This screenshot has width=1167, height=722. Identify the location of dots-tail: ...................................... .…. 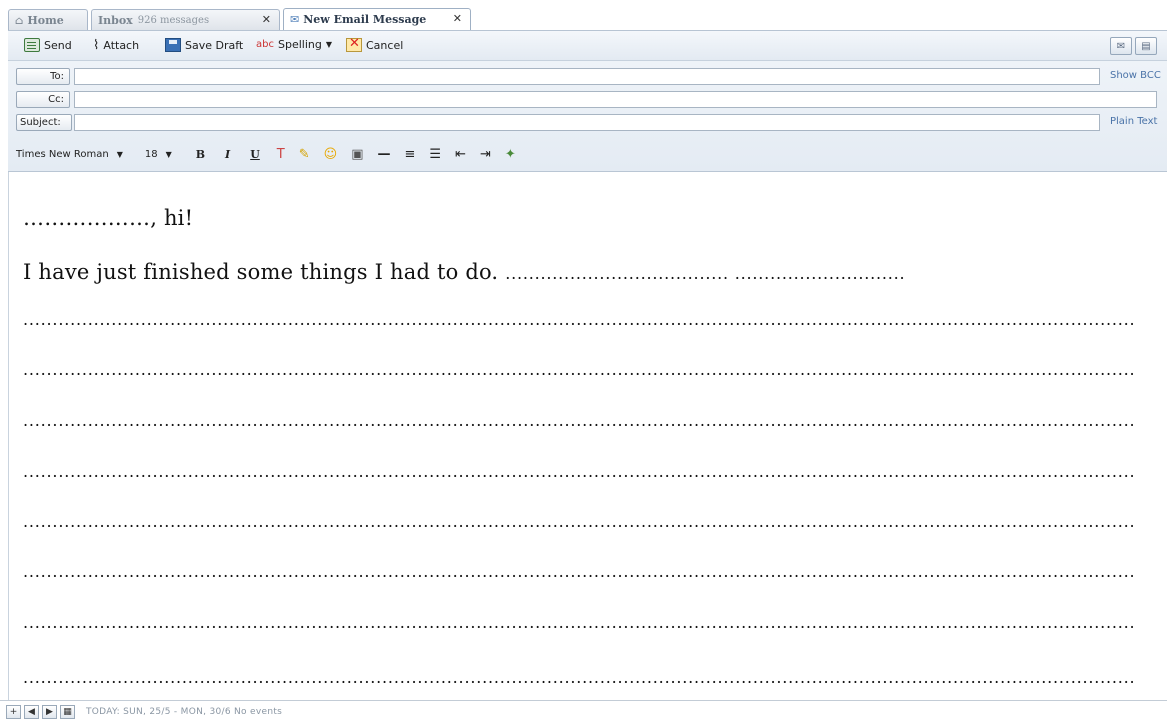
(705, 273).